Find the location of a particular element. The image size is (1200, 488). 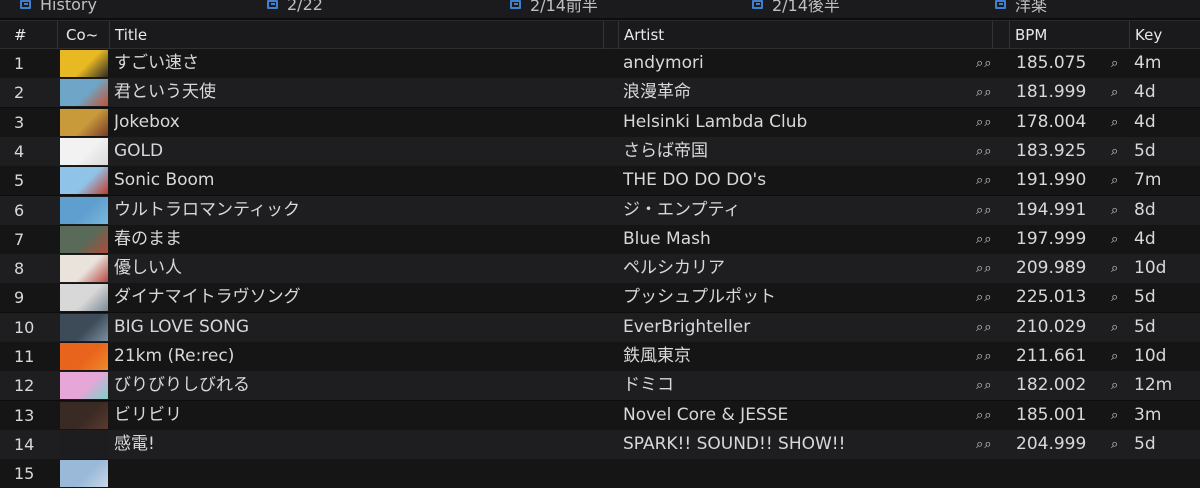

track-bpm: 197.999 is located at coordinates (1051, 238).